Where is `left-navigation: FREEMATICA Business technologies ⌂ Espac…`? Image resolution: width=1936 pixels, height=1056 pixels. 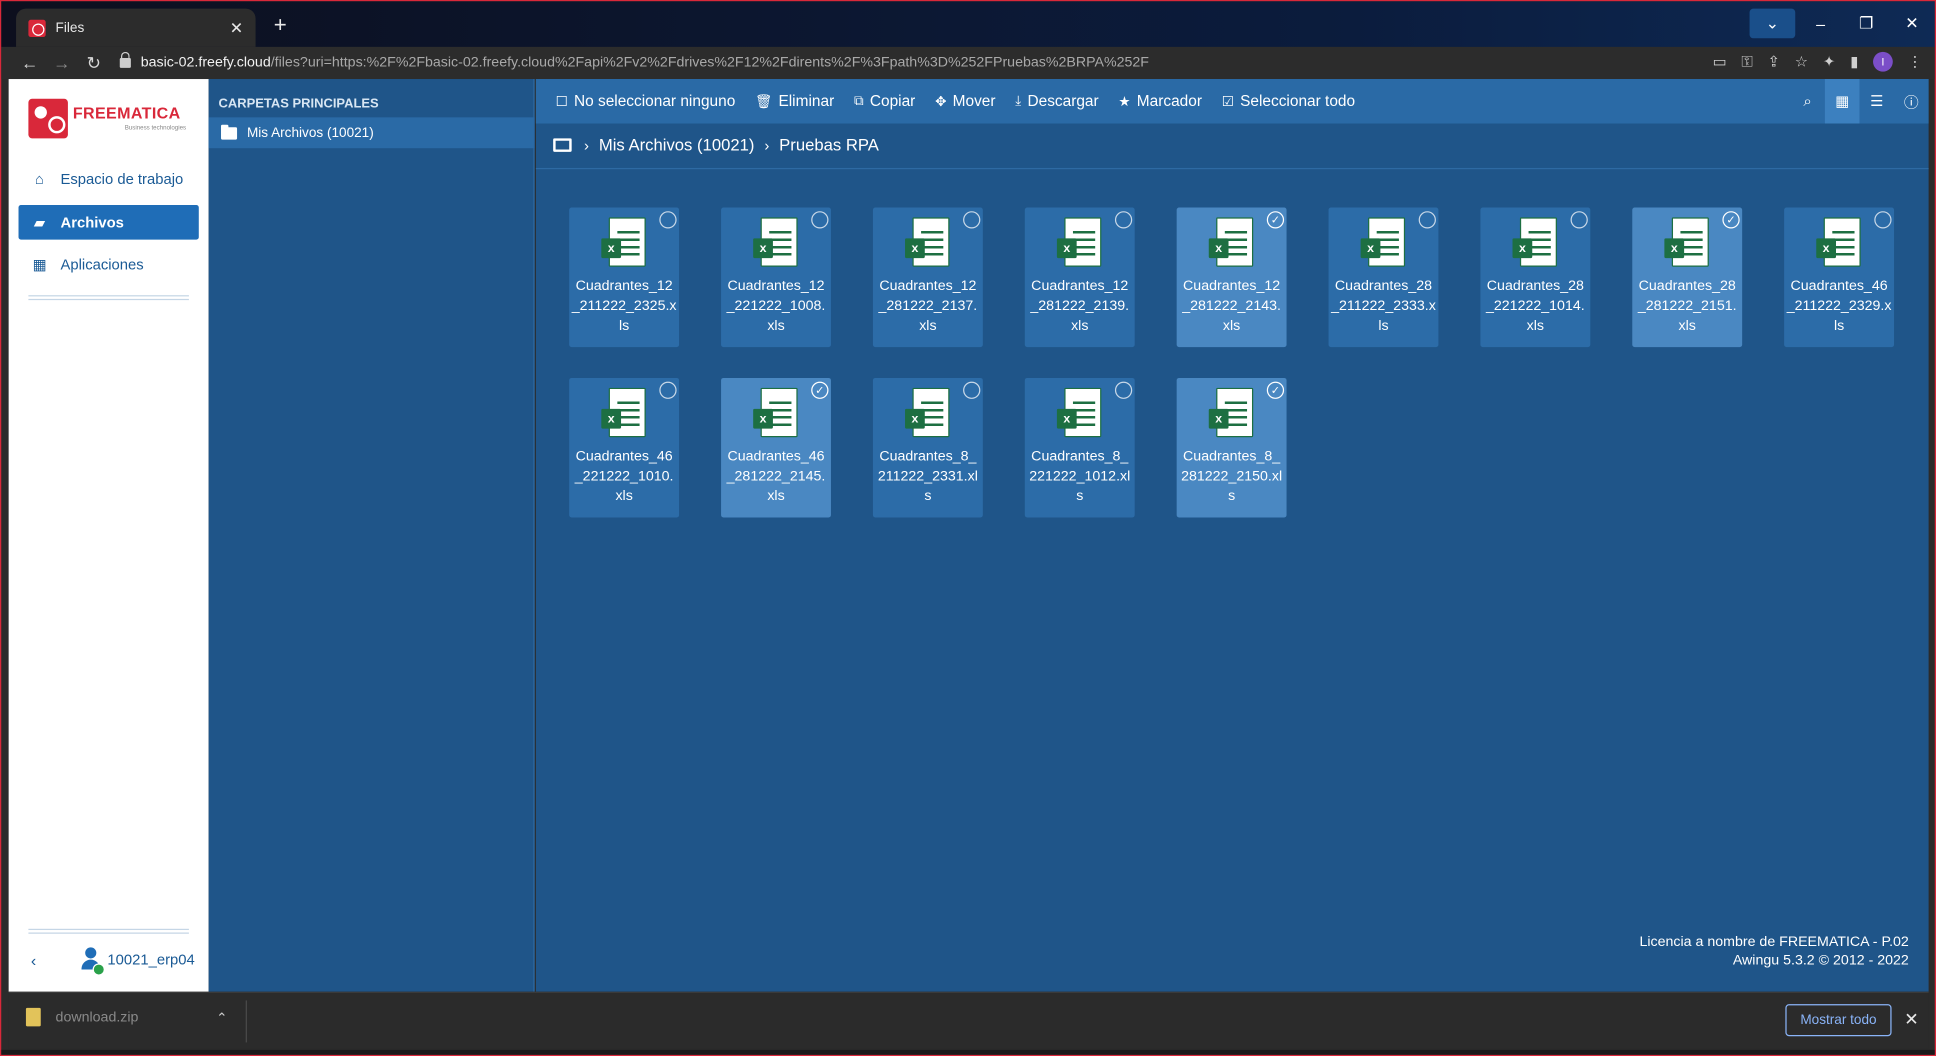
left-navigation: FREEMATICA Business technologies ⌂ Espac… is located at coordinates (108, 535).